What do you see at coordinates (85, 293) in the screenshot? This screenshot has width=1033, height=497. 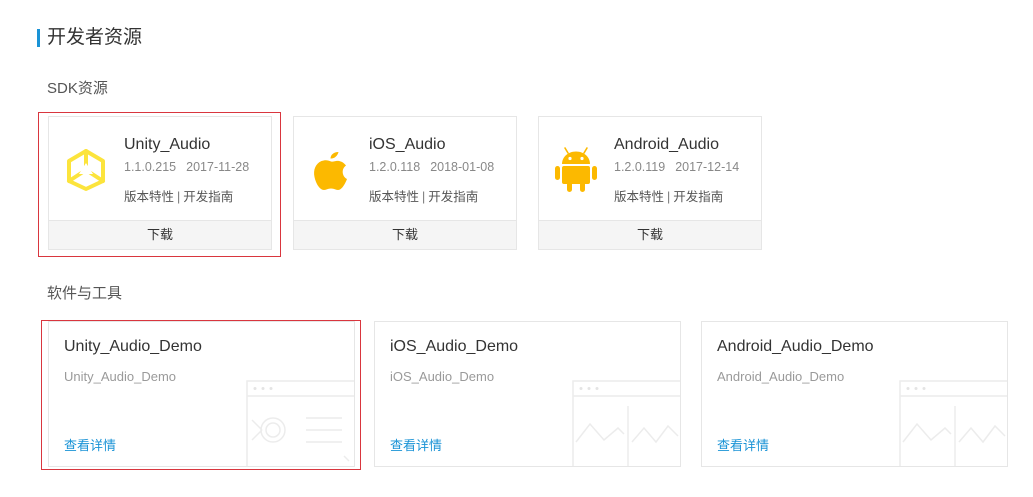 I see `tools-section-label: 软件与工具` at bounding box center [85, 293].